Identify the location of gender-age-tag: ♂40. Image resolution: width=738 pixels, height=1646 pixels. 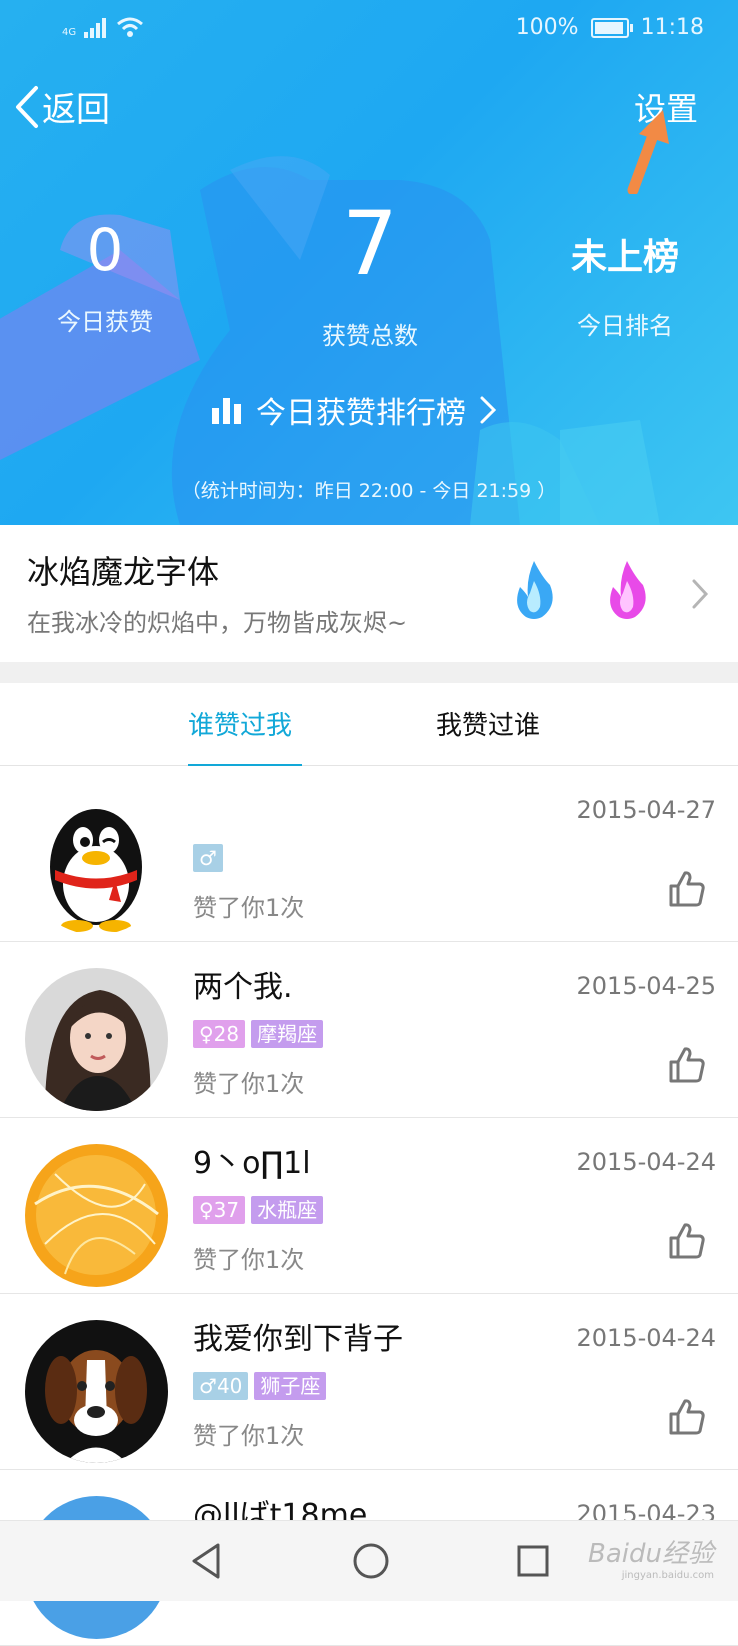
(221, 1386).